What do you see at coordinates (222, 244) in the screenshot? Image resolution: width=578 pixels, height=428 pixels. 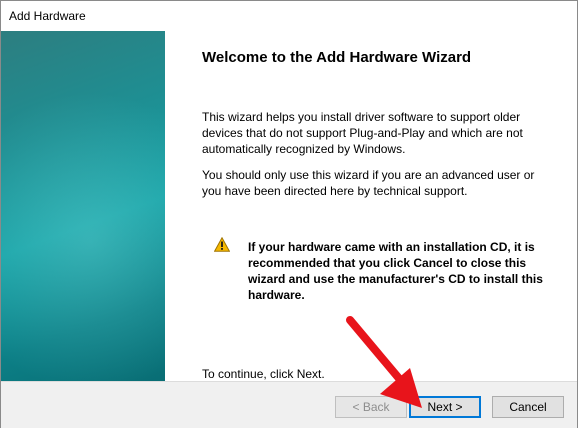 I see `warning-icon` at bounding box center [222, 244].